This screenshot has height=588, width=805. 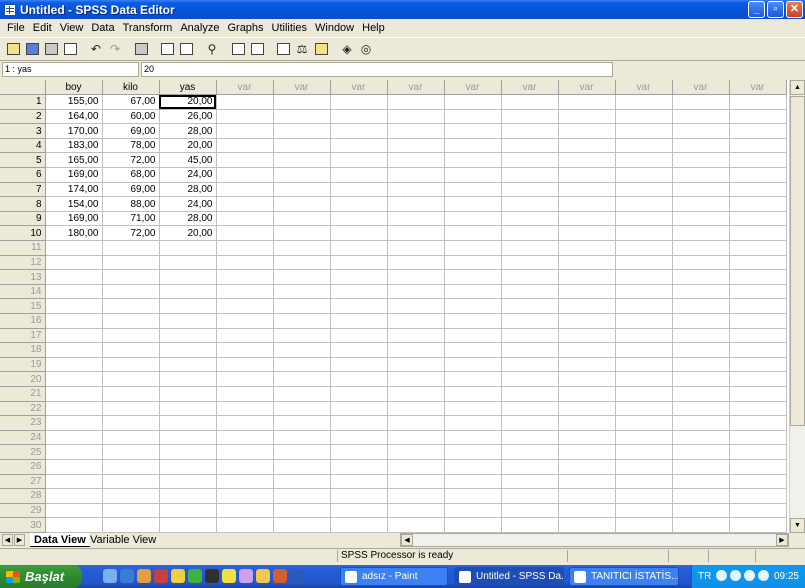 What do you see at coordinates (257, 49) in the screenshot?
I see `insert-variable-icon` at bounding box center [257, 49].